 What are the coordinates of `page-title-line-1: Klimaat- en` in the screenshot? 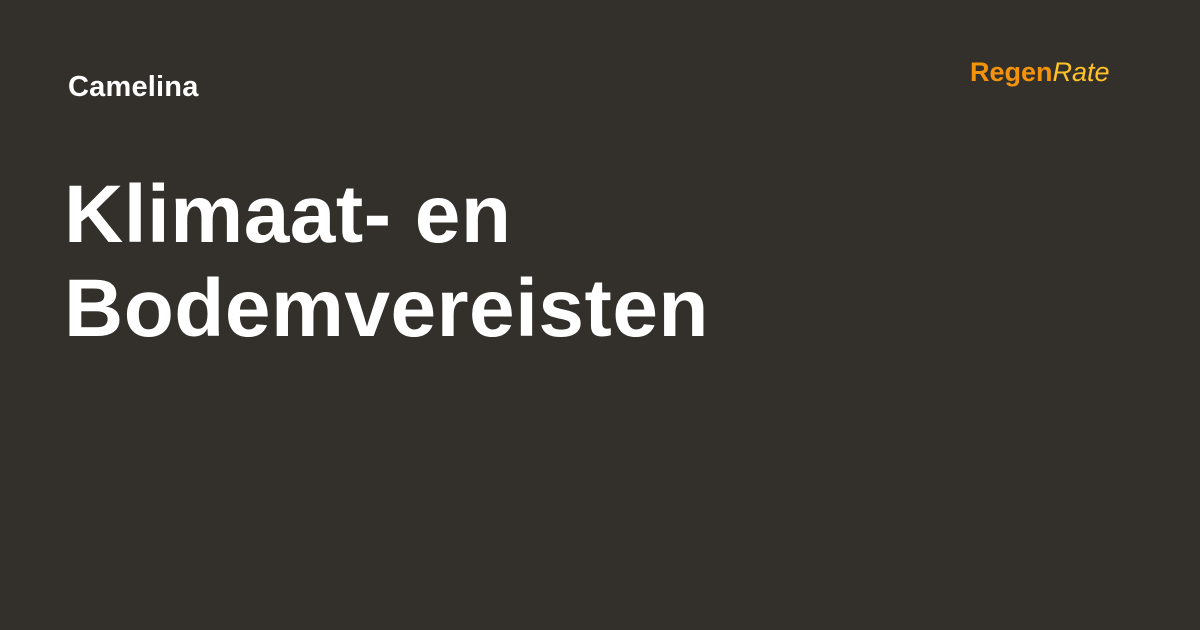 It's located at (288, 214).